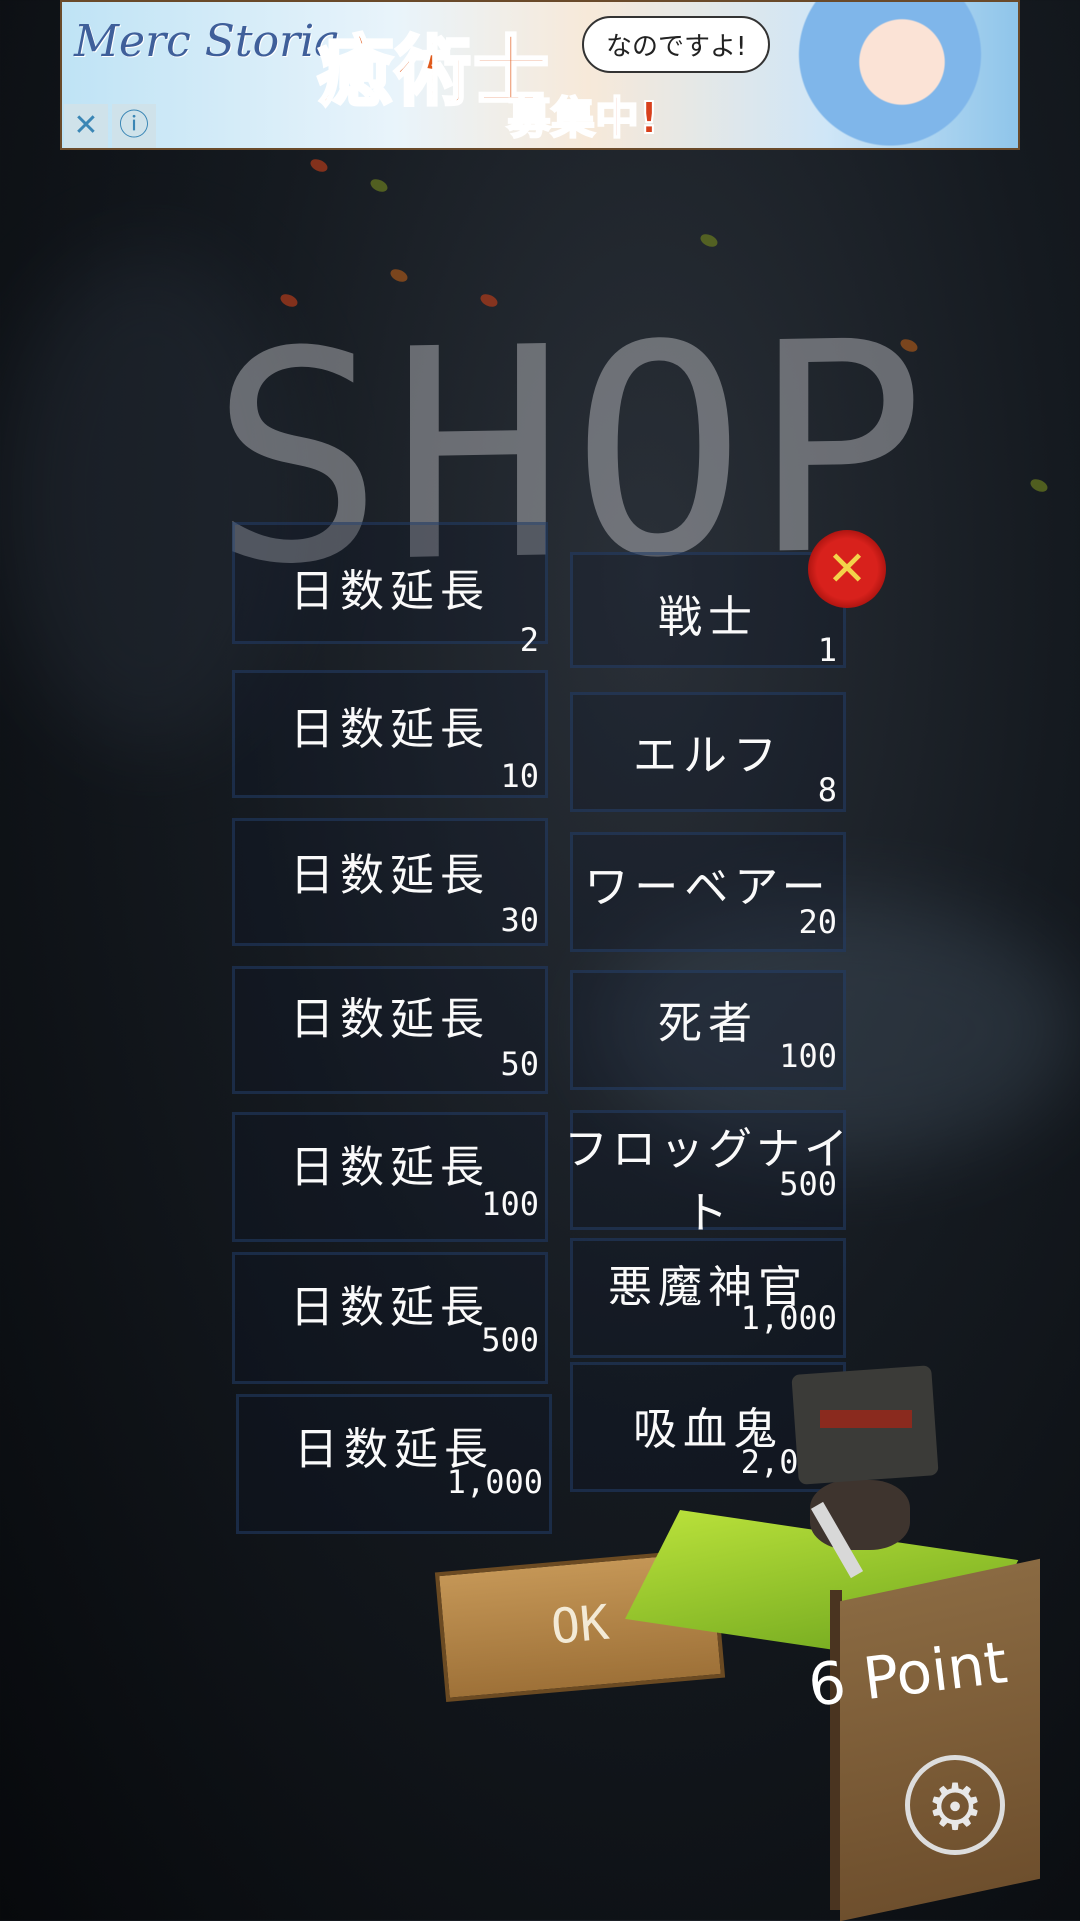  What do you see at coordinates (827, 790) in the screenshot?
I see `item-price: 8` at bounding box center [827, 790].